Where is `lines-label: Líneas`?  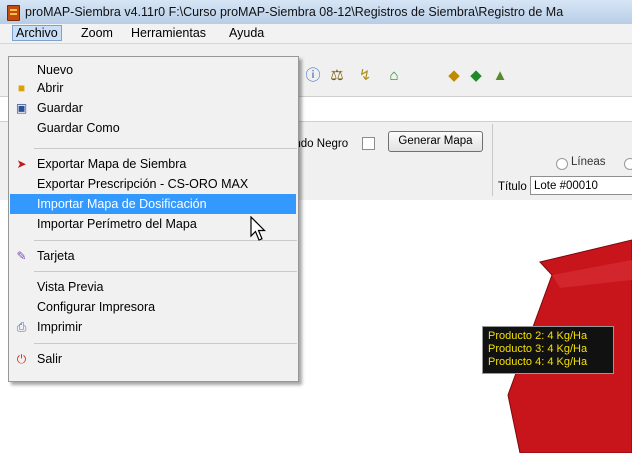
lines-label: Líneas is located at coordinates (588, 162).